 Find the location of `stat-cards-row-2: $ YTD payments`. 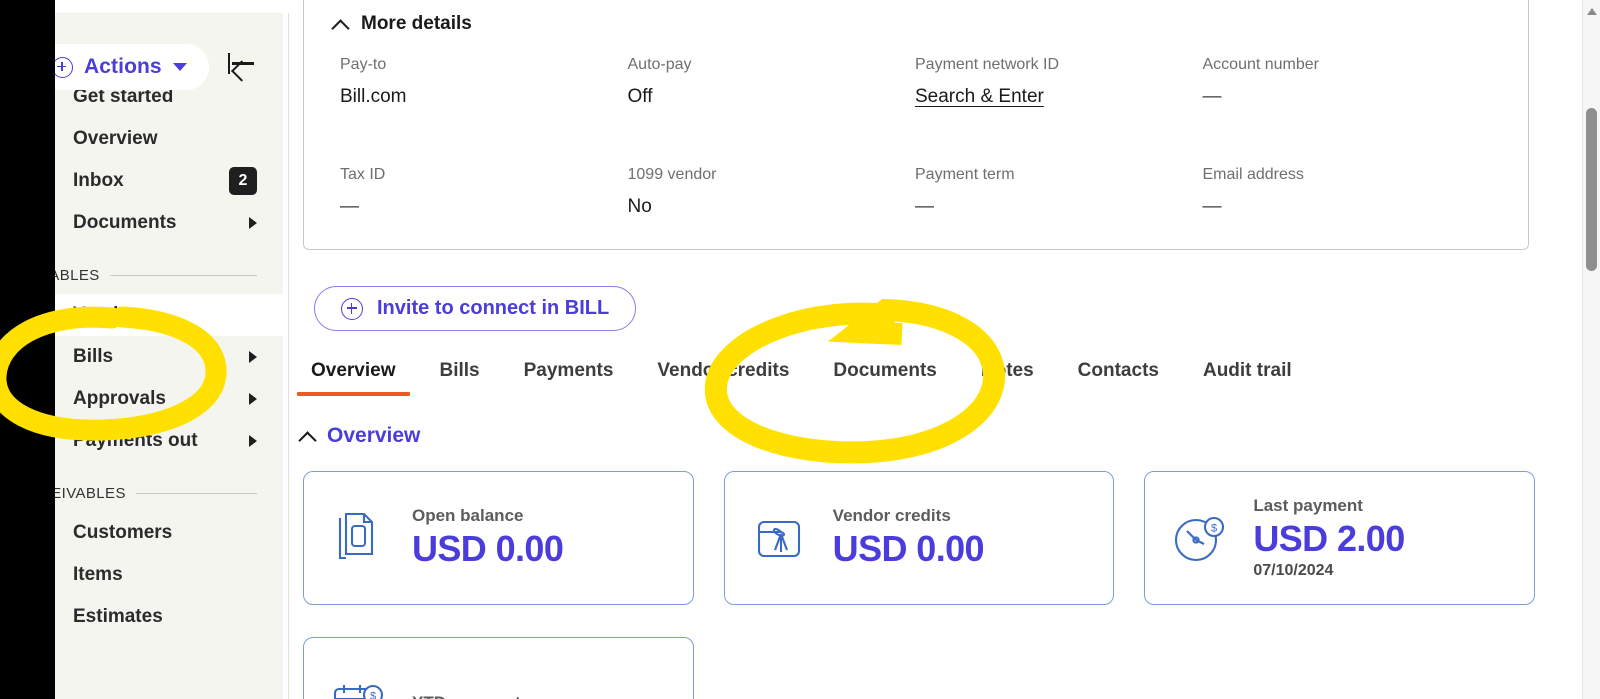

stat-cards-row-2: $ YTD payments is located at coordinates (919, 668).